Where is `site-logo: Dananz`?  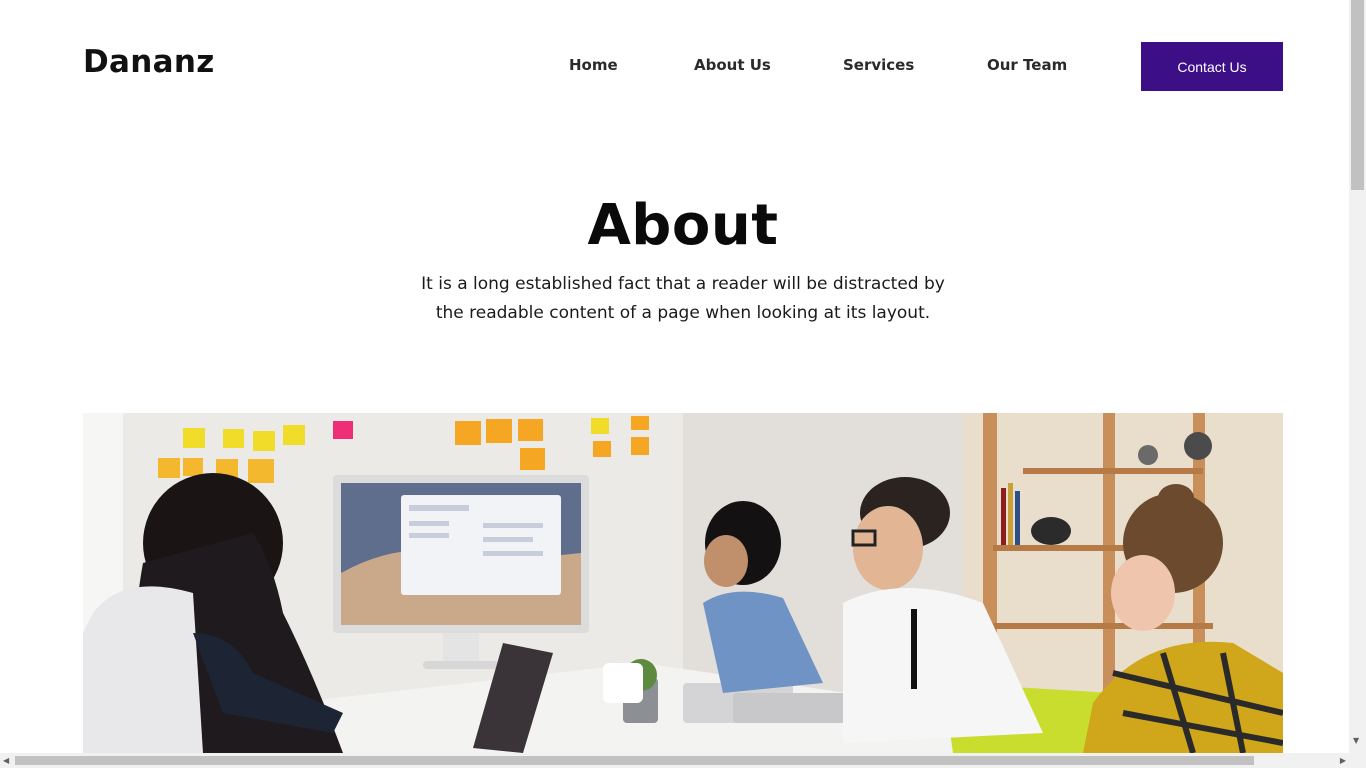
site-logo: Dananz is located at coordinates (149, 62).